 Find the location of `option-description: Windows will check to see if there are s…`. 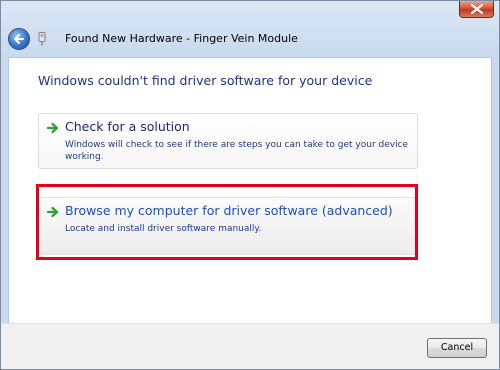

option-description: Windows will check to see if there are s… is located at coordinates (237, 151).